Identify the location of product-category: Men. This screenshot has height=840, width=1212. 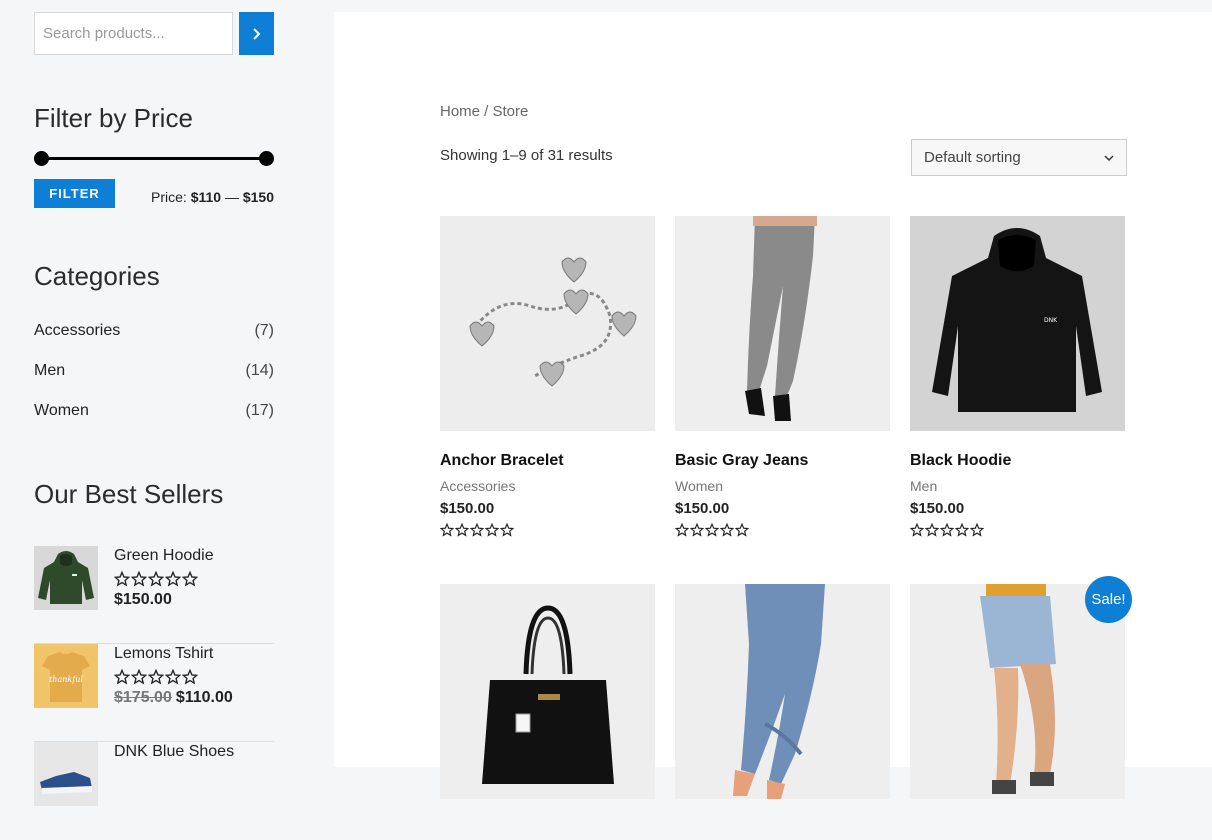
(1017, 486).